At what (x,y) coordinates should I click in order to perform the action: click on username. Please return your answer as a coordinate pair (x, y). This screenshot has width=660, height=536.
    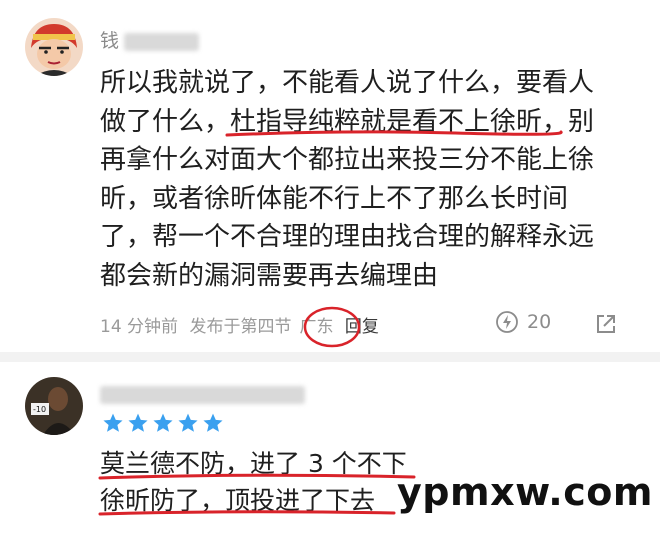
    Looking at the image, I should click on (202, 394).